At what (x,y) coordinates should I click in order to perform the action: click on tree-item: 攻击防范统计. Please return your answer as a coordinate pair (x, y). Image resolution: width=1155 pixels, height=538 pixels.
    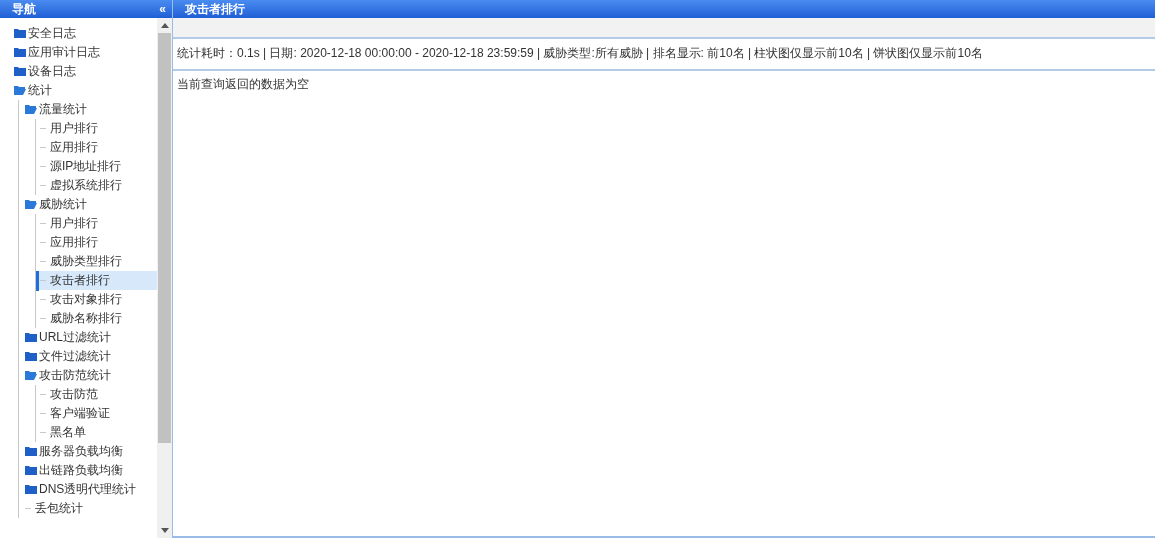
    Looking at the image, I should click on (88, 375).